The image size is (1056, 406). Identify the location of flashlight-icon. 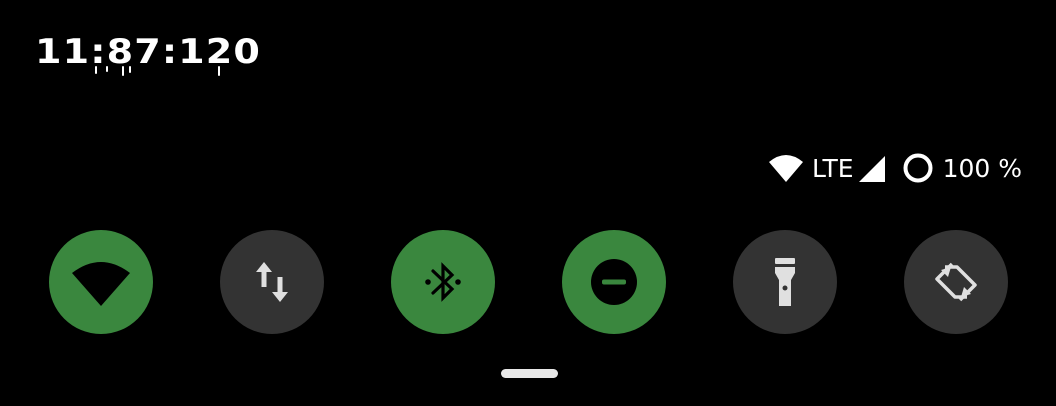
(785, 282).